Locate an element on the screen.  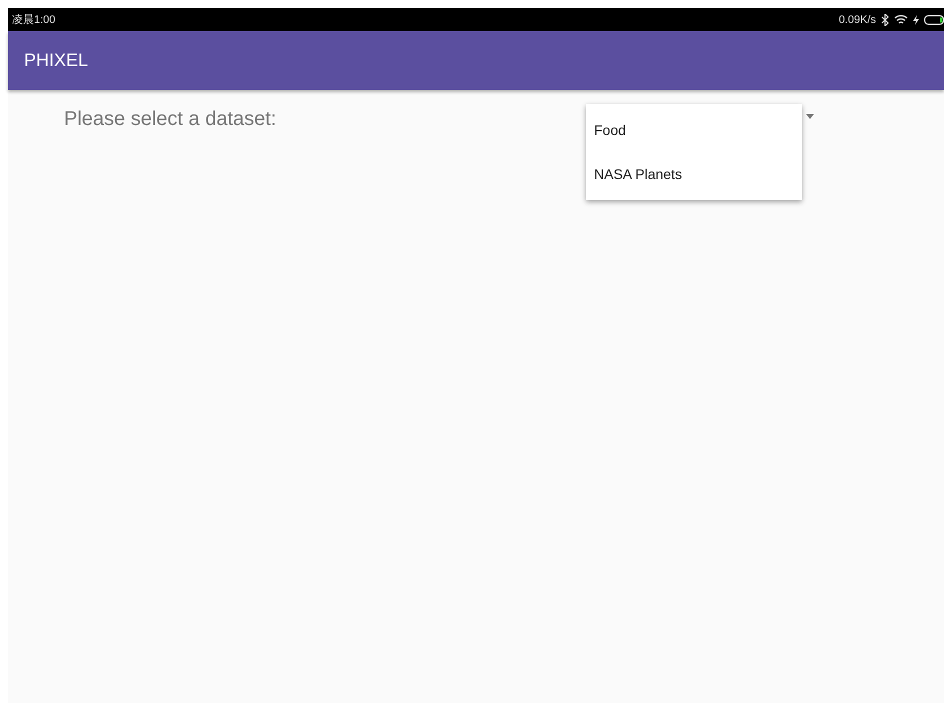
status-time: 凌晨1:00 is located at coordinates (34, 20).